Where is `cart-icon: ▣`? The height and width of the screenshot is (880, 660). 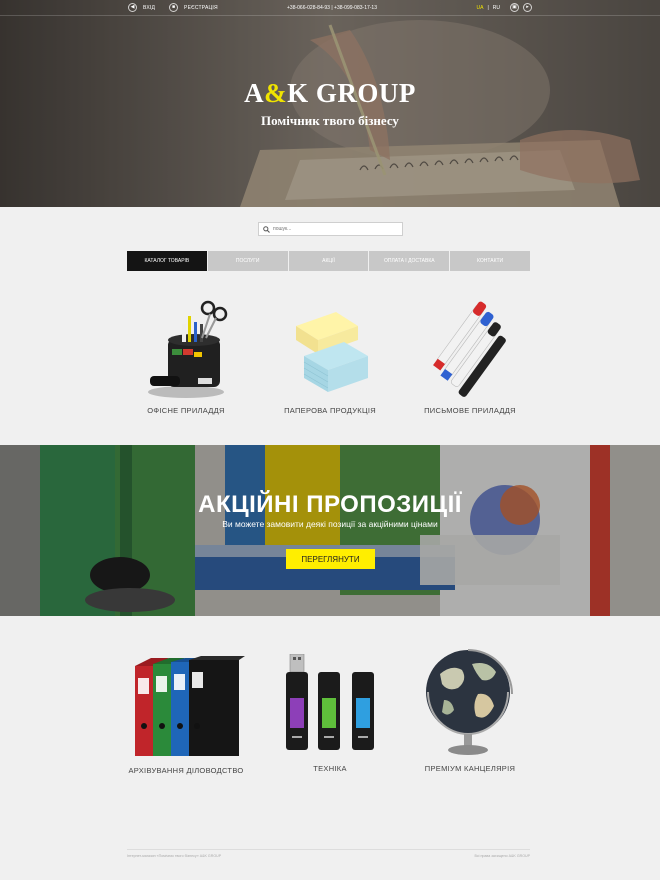 cart-icon: ▣ is located at coordinates (514, 7).